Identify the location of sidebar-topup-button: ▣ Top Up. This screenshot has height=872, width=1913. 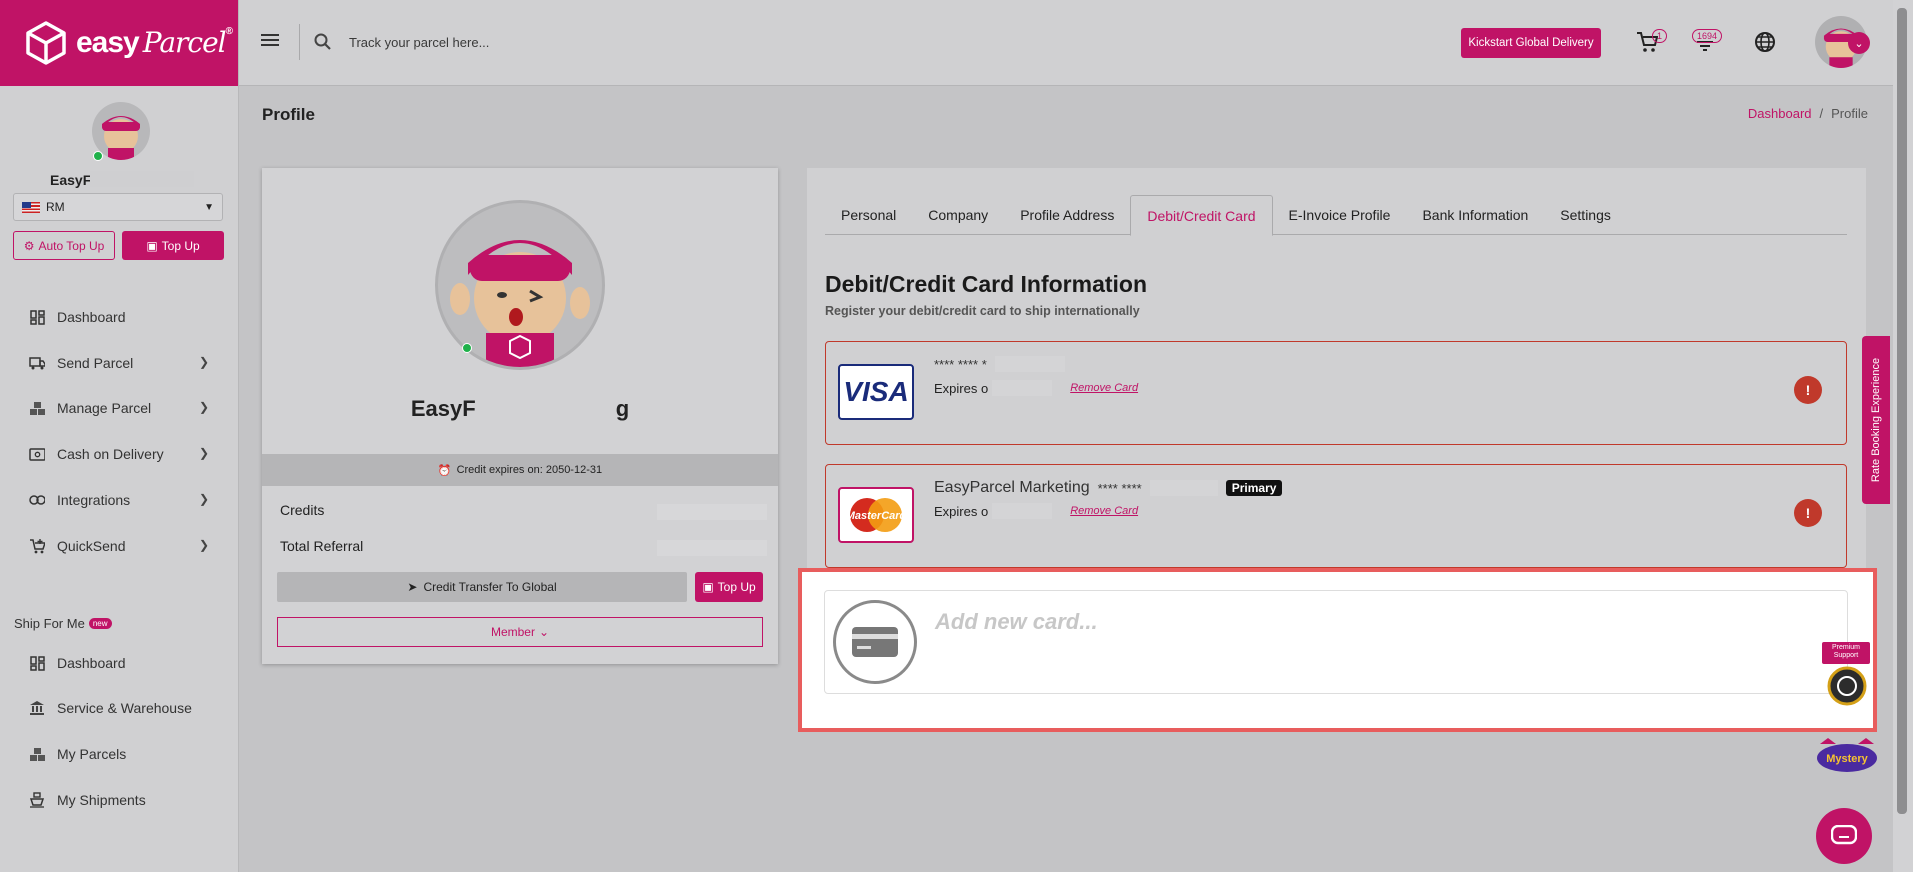
(173, 245).